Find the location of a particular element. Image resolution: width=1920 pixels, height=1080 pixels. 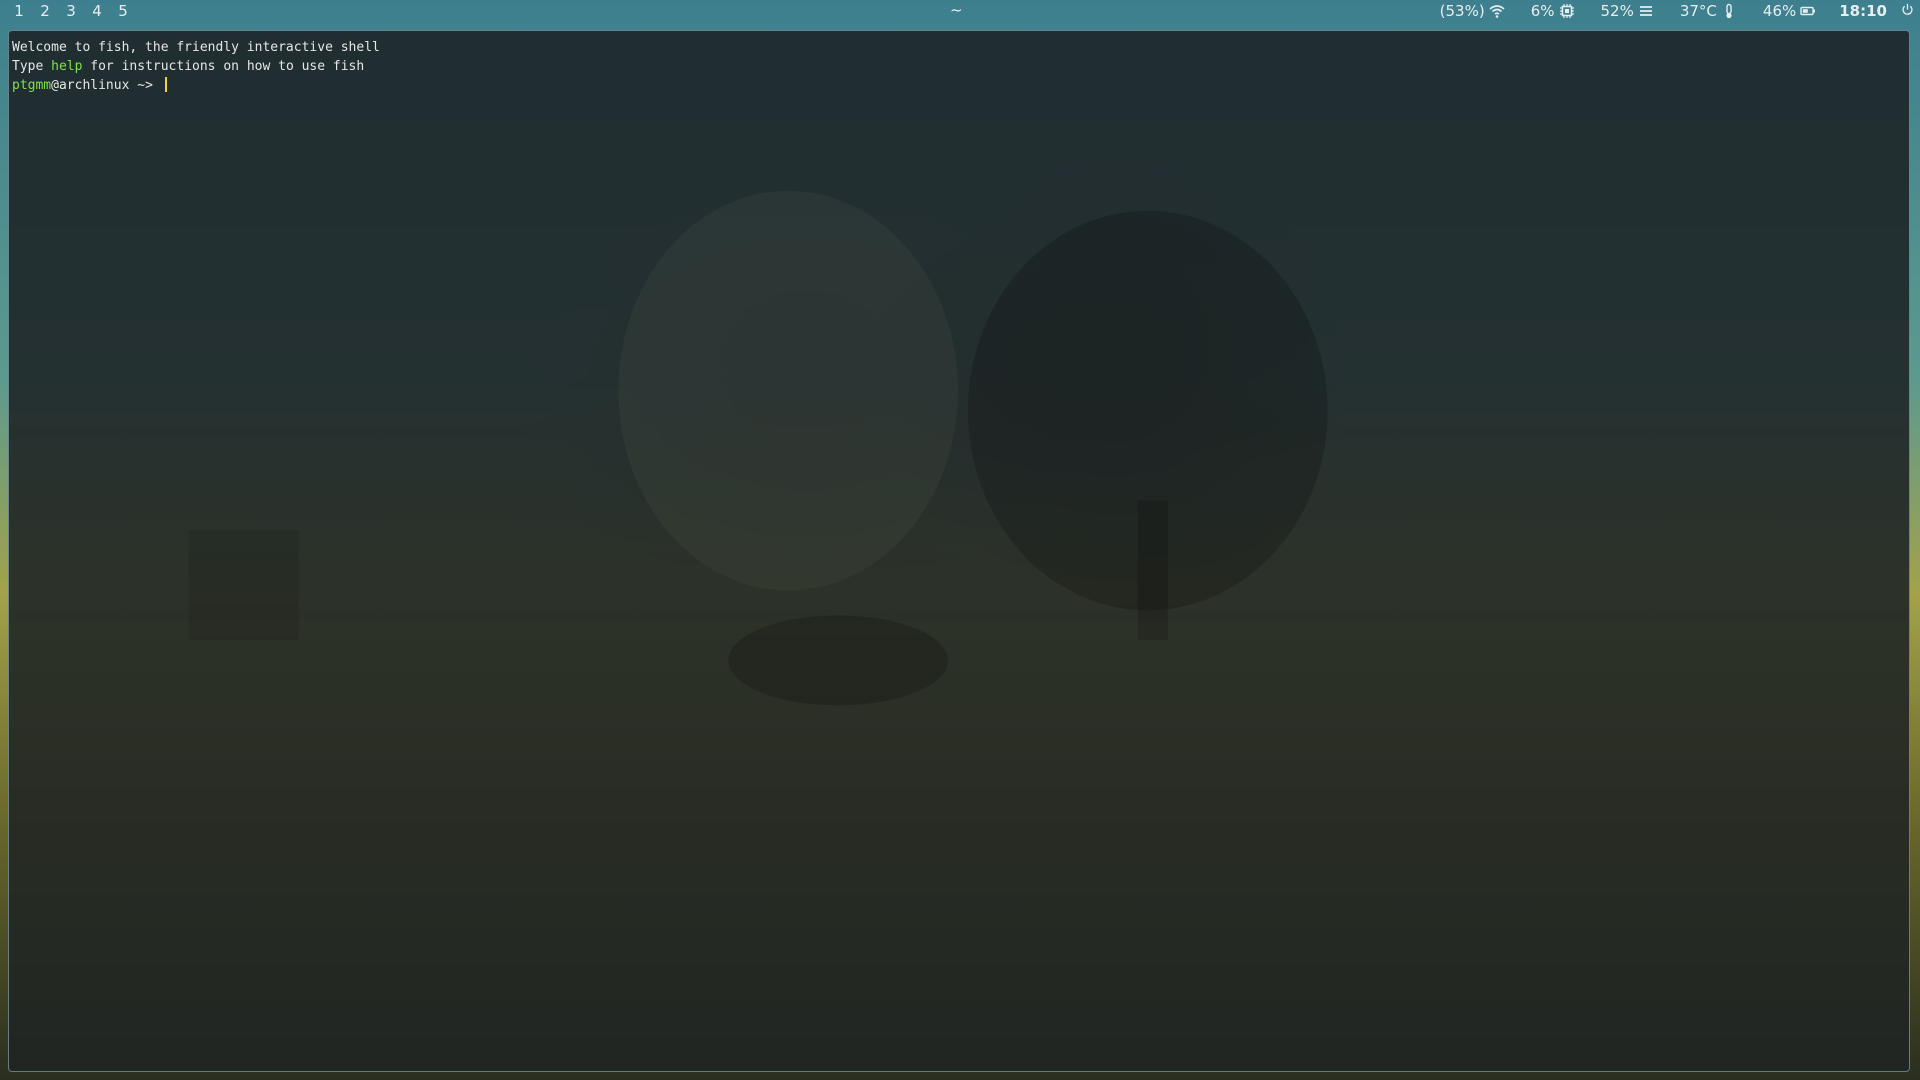

workspace-1: 1 is located at coordinates (19, 11).